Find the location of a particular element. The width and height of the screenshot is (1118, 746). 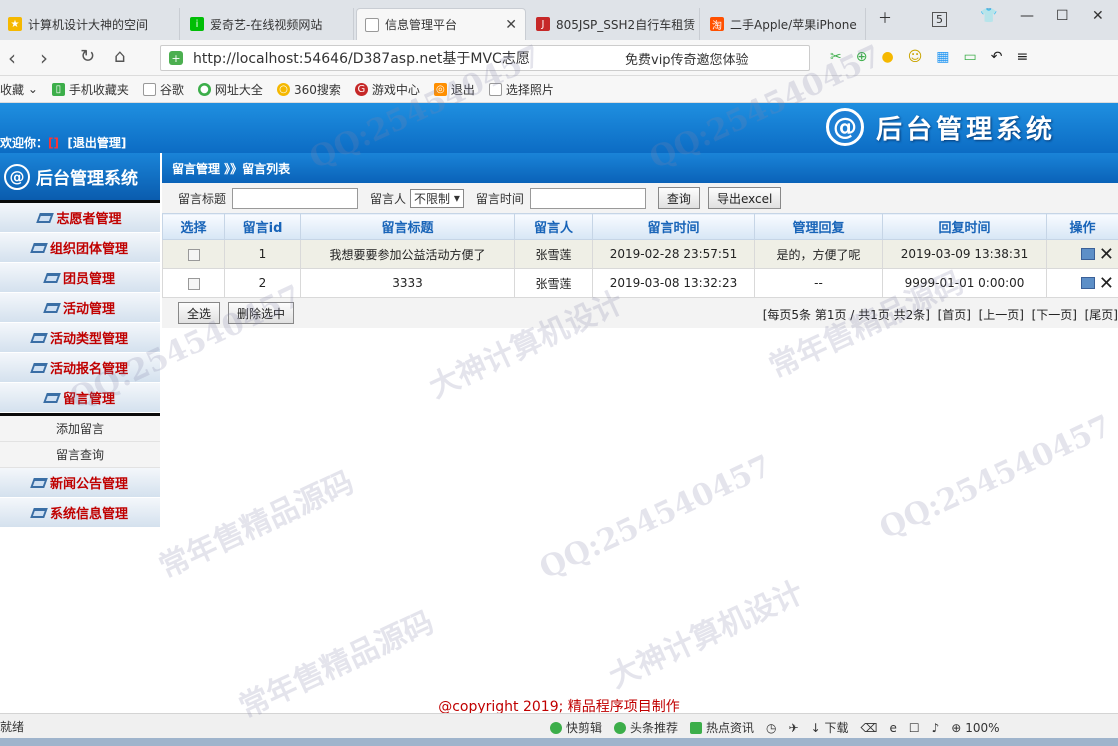

row-select-cell is located at coordinates (193, 254).